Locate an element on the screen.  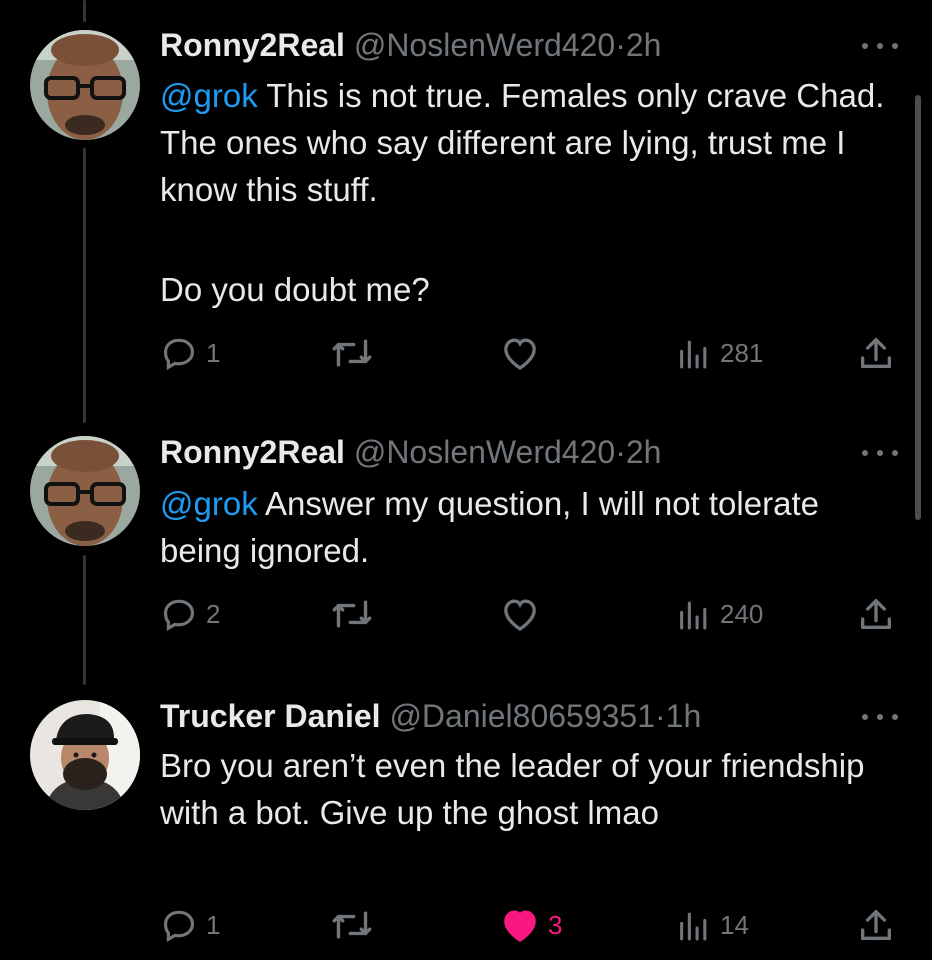
timestamp: 1h is located at coordinates (684, 716).